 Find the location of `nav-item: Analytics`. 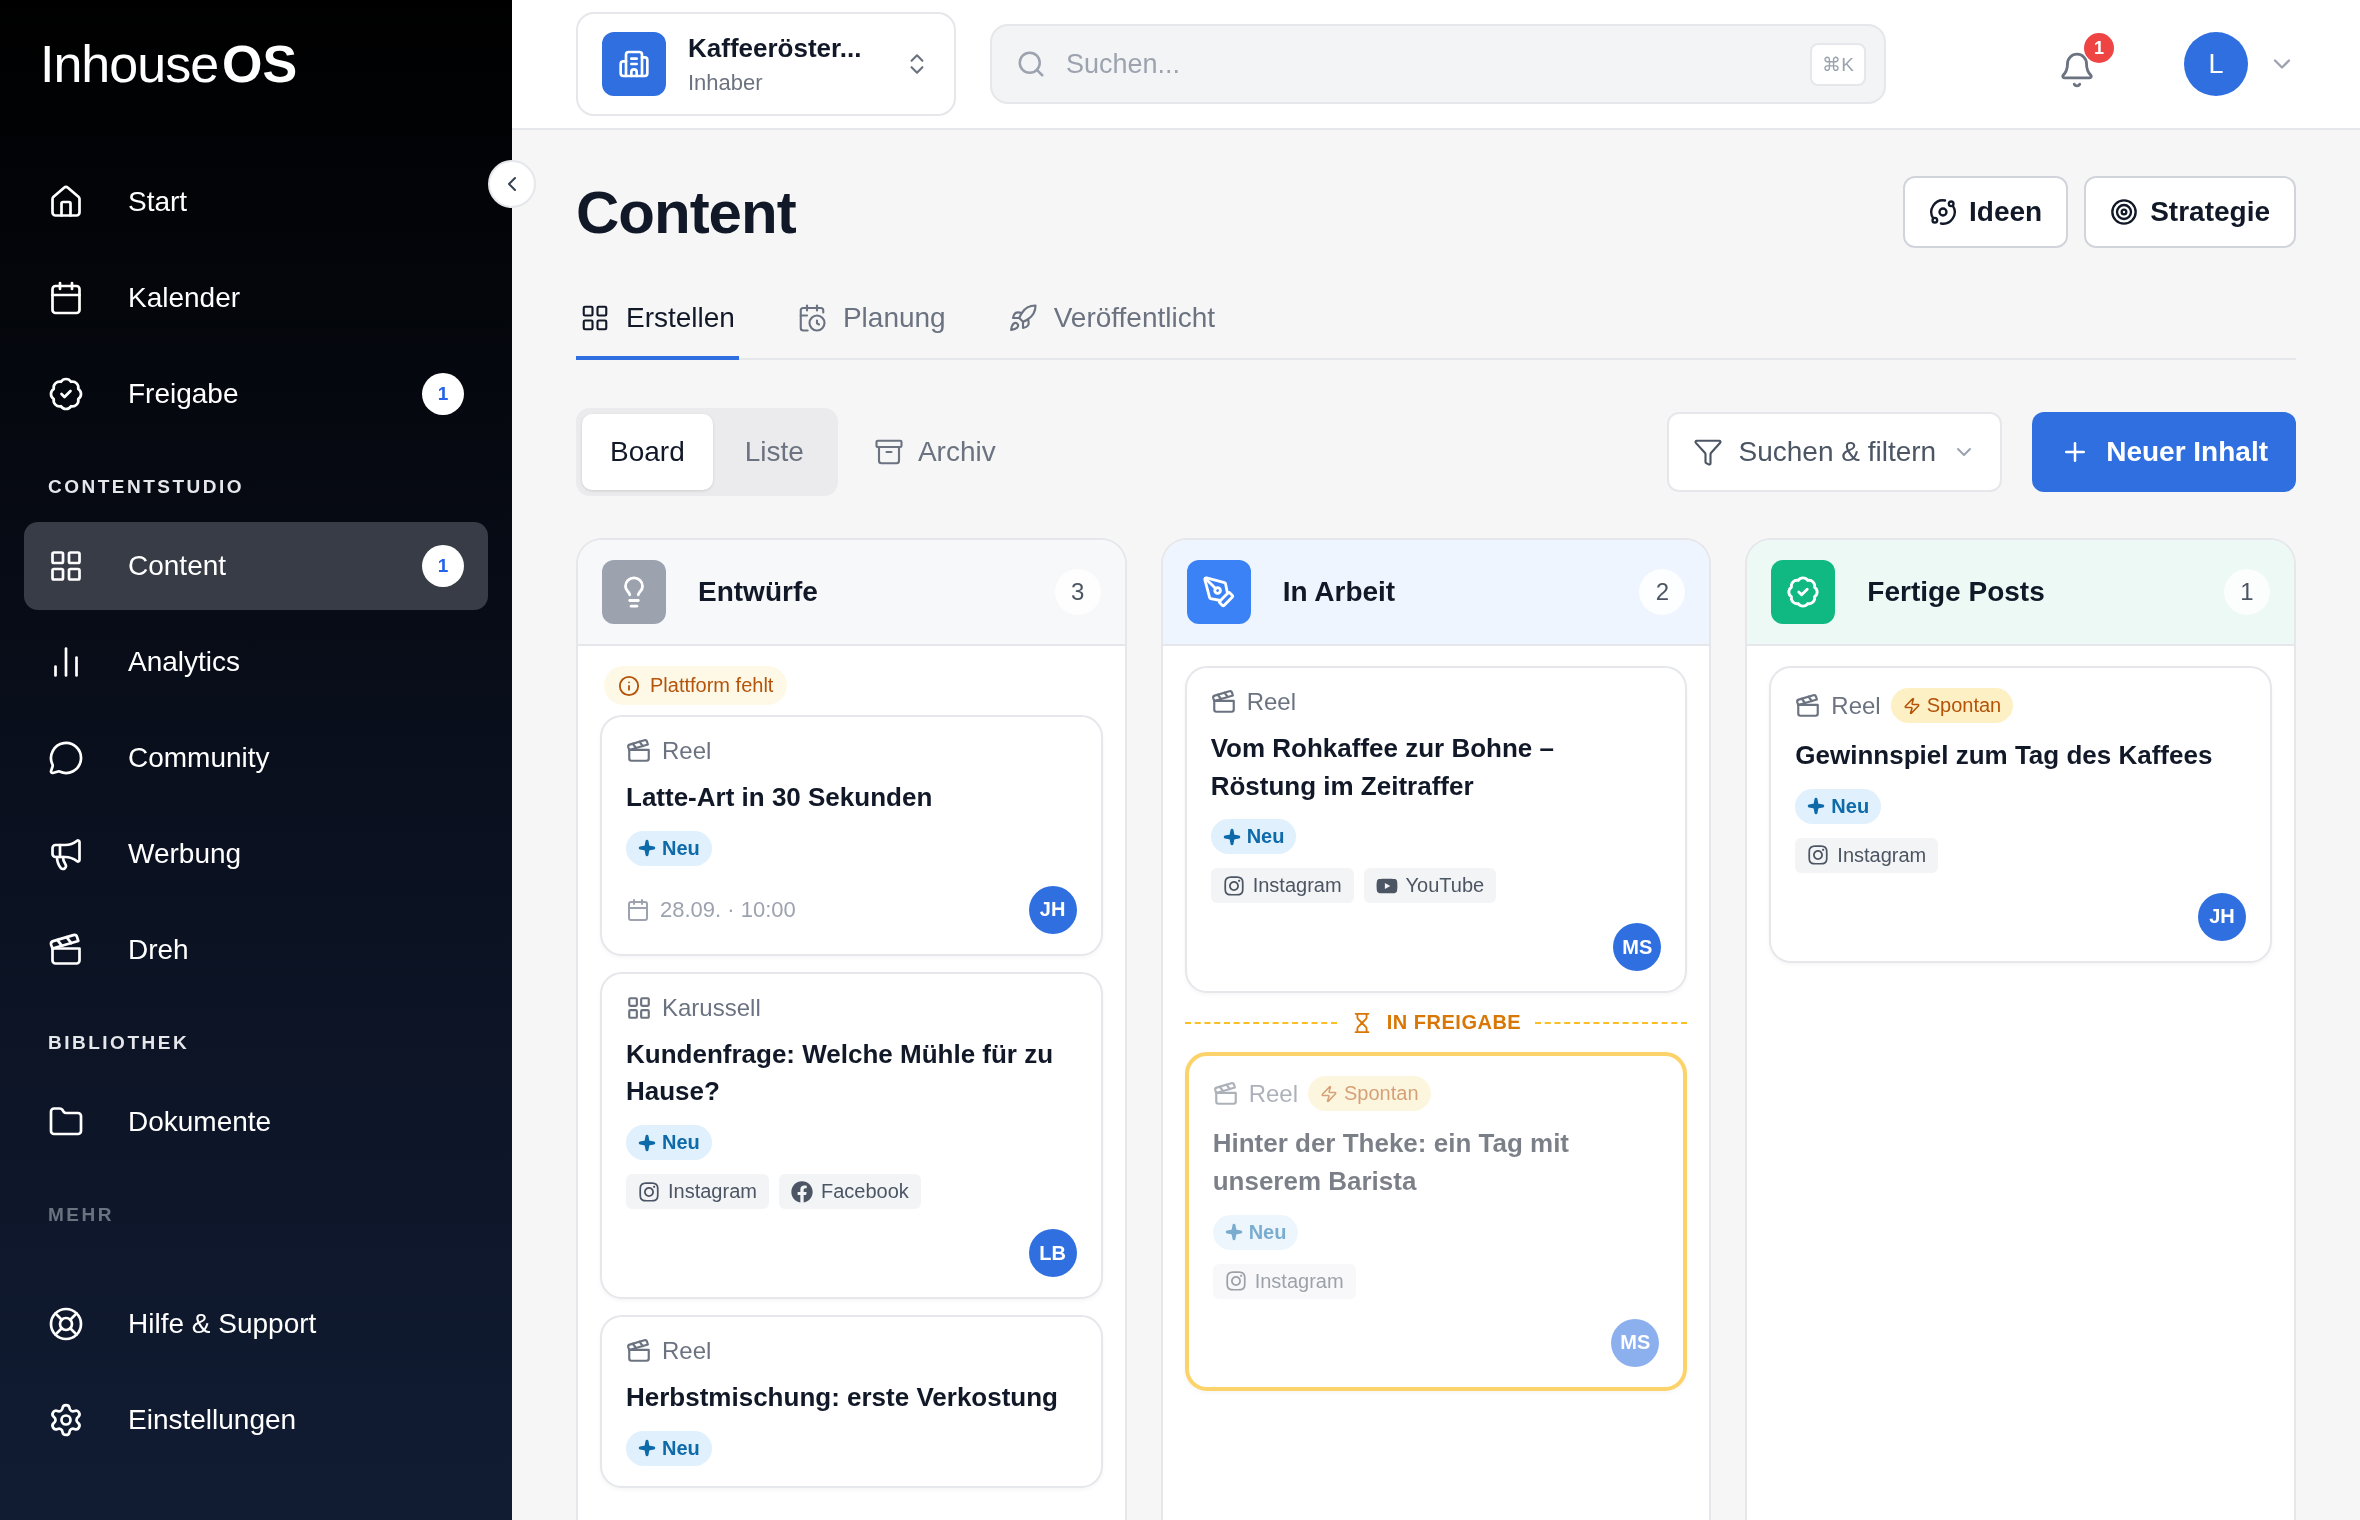

nav-item: Analytics is located at coordinates (256, 662).